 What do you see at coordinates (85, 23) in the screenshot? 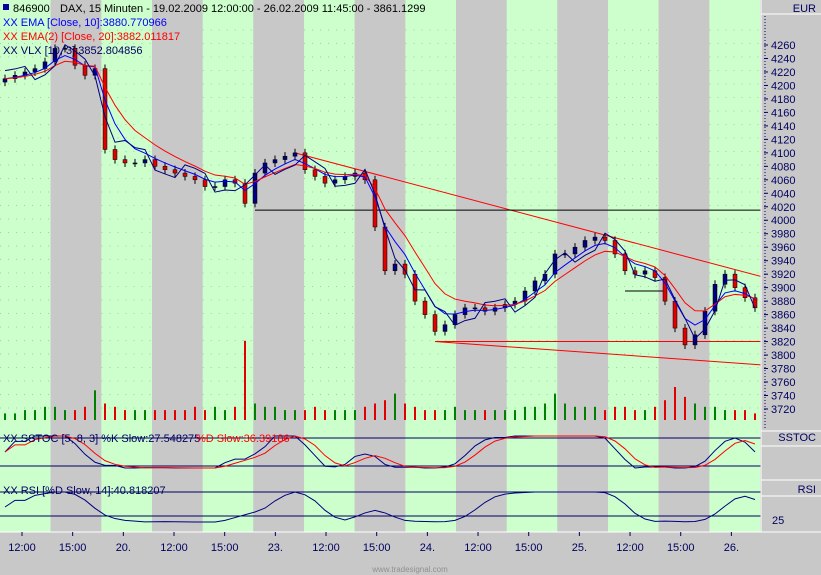
I see `ema10-legend: XX EMA [Close, 10]:3880.770966` at bounding box center [85, 23].